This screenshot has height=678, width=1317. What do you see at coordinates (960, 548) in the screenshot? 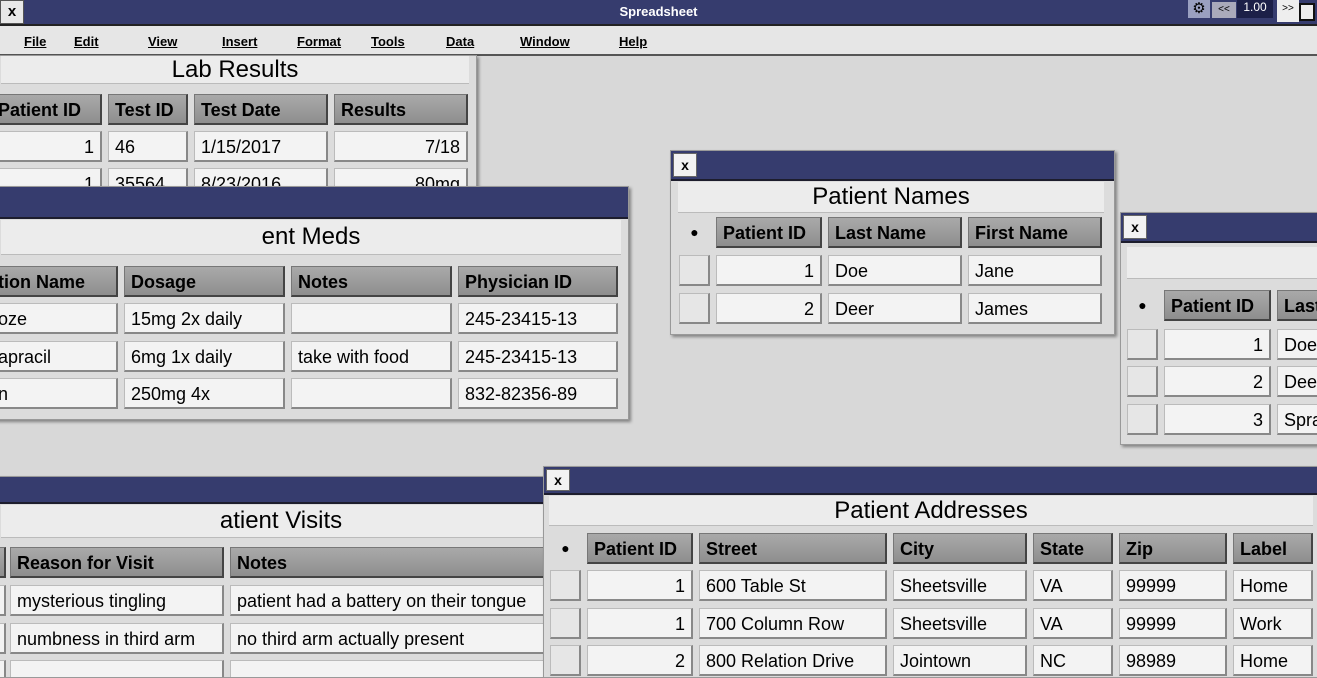
I see `column-header: City` at bounding box center [960, 548].